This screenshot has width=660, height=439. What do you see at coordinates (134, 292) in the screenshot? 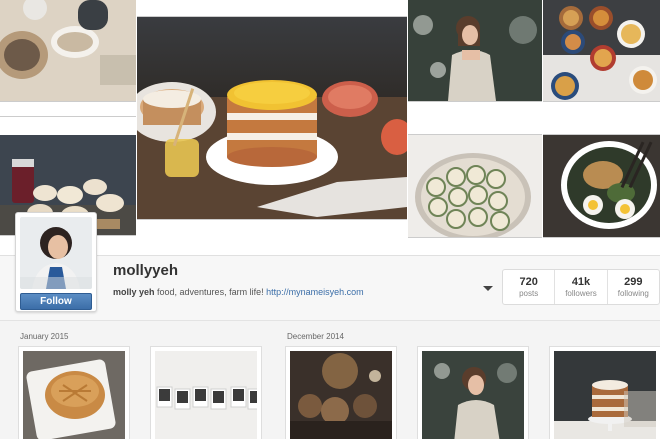
I see `bio-name: molly yeh` at bounding box center [134, 292].